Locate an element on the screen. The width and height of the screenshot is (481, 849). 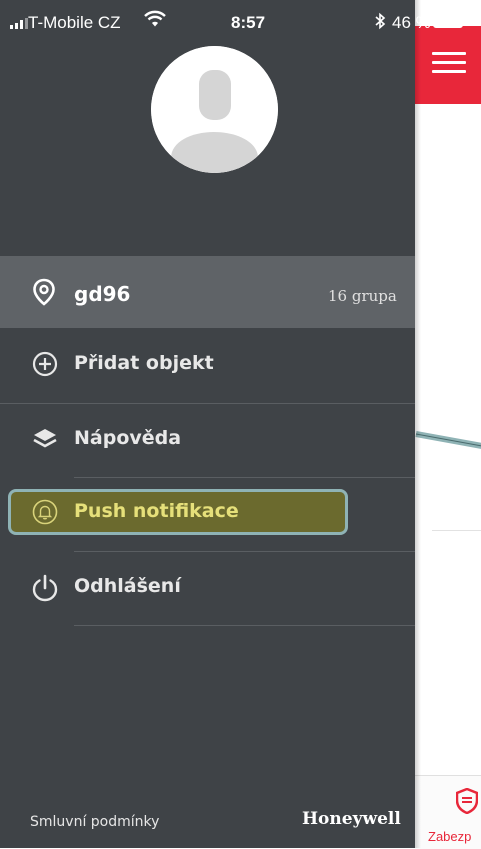
location-pin-icon is located at coordinates (44, 292).